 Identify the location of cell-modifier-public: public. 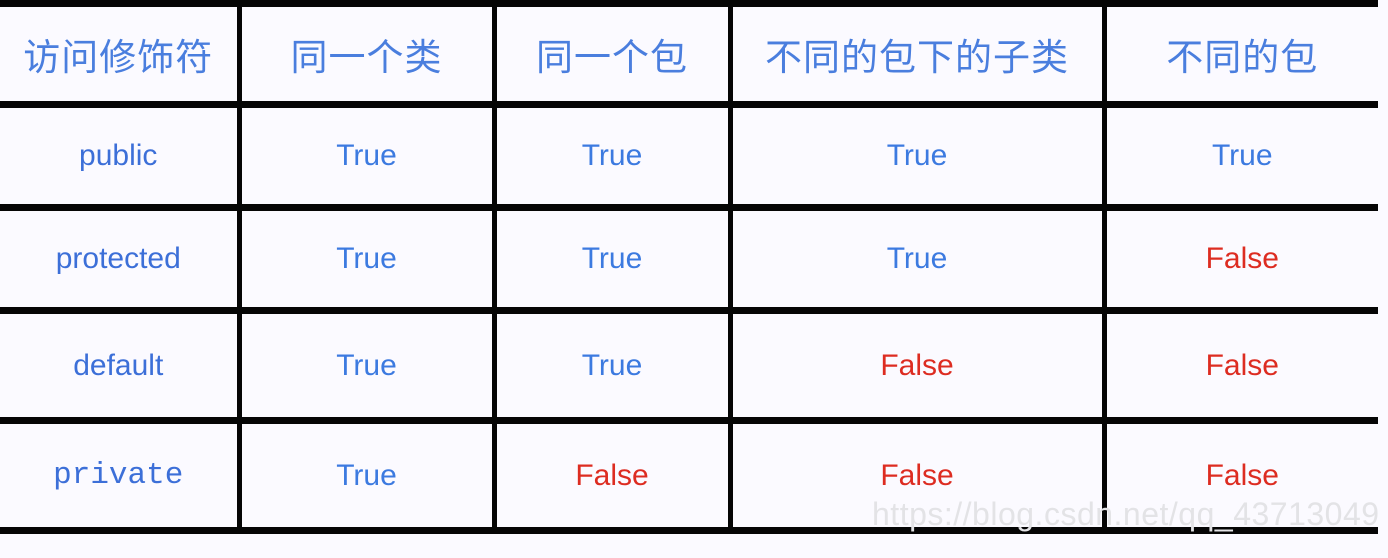
(119, 156).